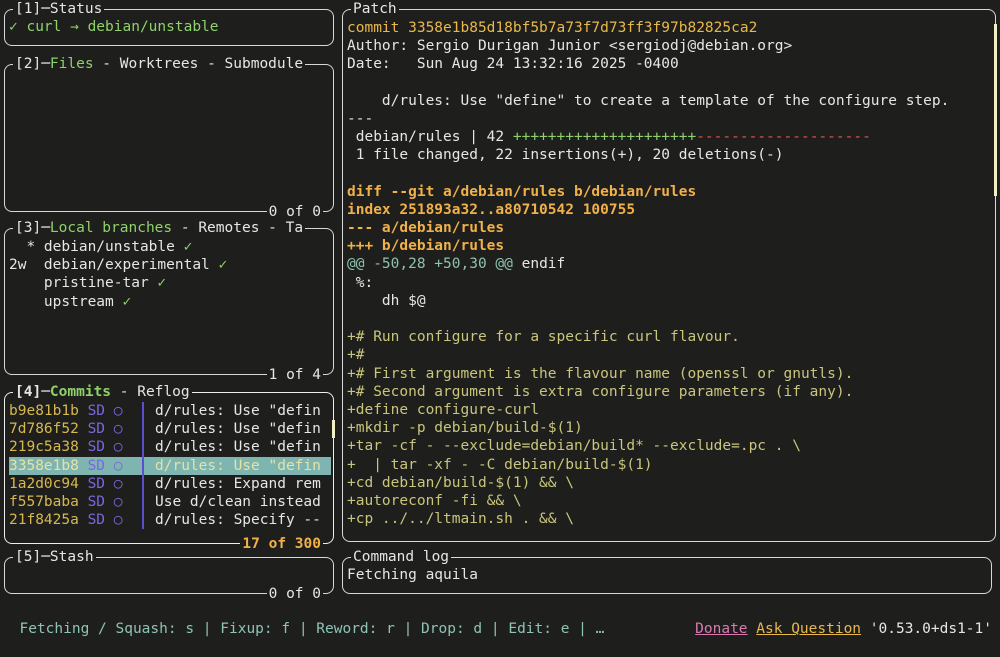 The image size is (1000, 657). I want to click on branch-name: debian/unstable, so click(109, 247).